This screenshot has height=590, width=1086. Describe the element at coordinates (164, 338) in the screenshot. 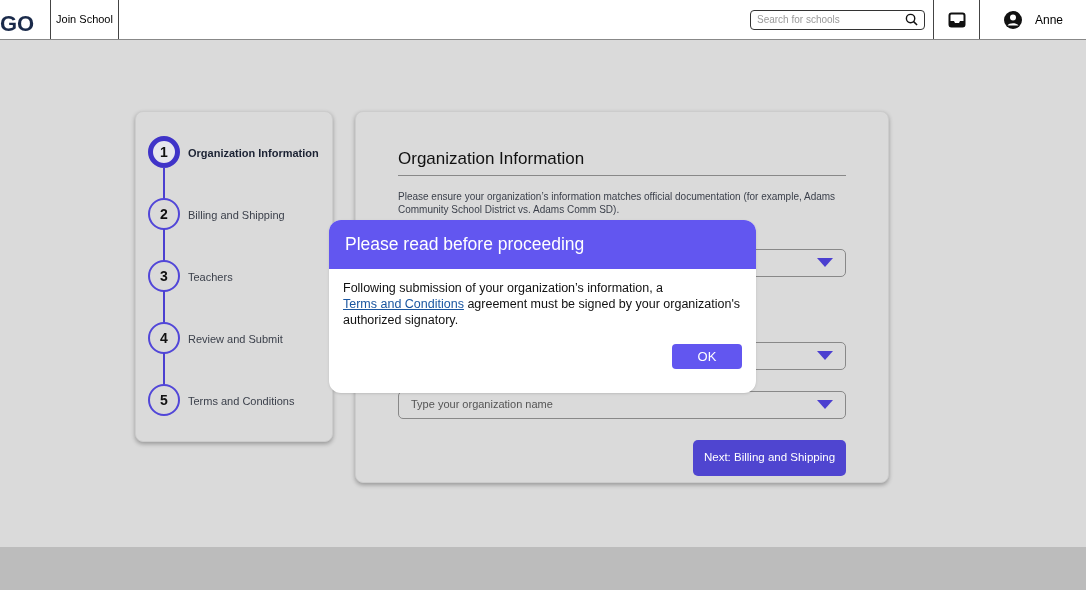

I see `step-number: 4` at that location.